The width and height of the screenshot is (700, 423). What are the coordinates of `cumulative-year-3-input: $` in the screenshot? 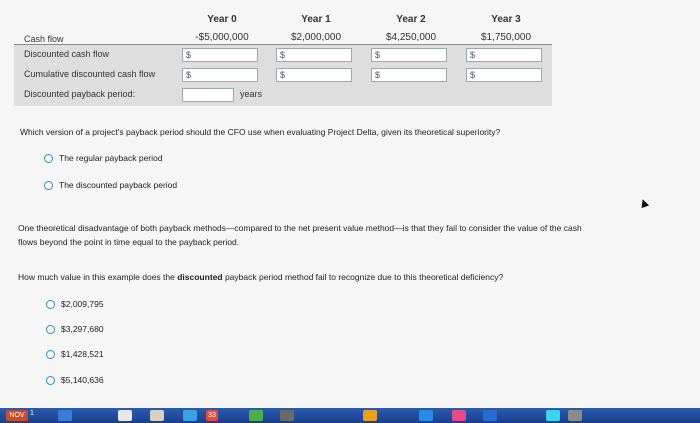 It's located at (504, 75).